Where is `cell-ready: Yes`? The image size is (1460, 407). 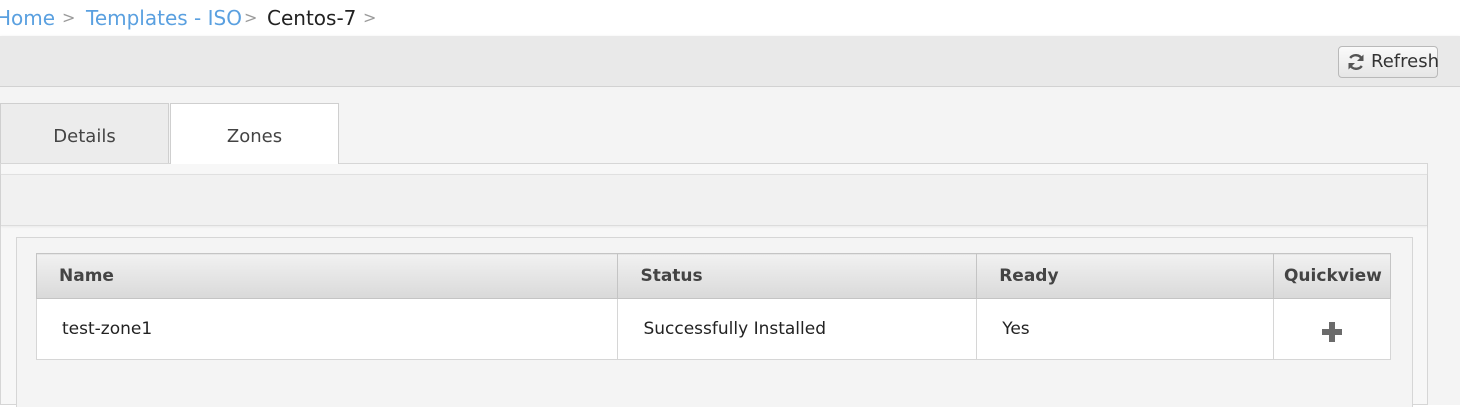
cell-ready: Yes is located at coordinates (1125, 329).